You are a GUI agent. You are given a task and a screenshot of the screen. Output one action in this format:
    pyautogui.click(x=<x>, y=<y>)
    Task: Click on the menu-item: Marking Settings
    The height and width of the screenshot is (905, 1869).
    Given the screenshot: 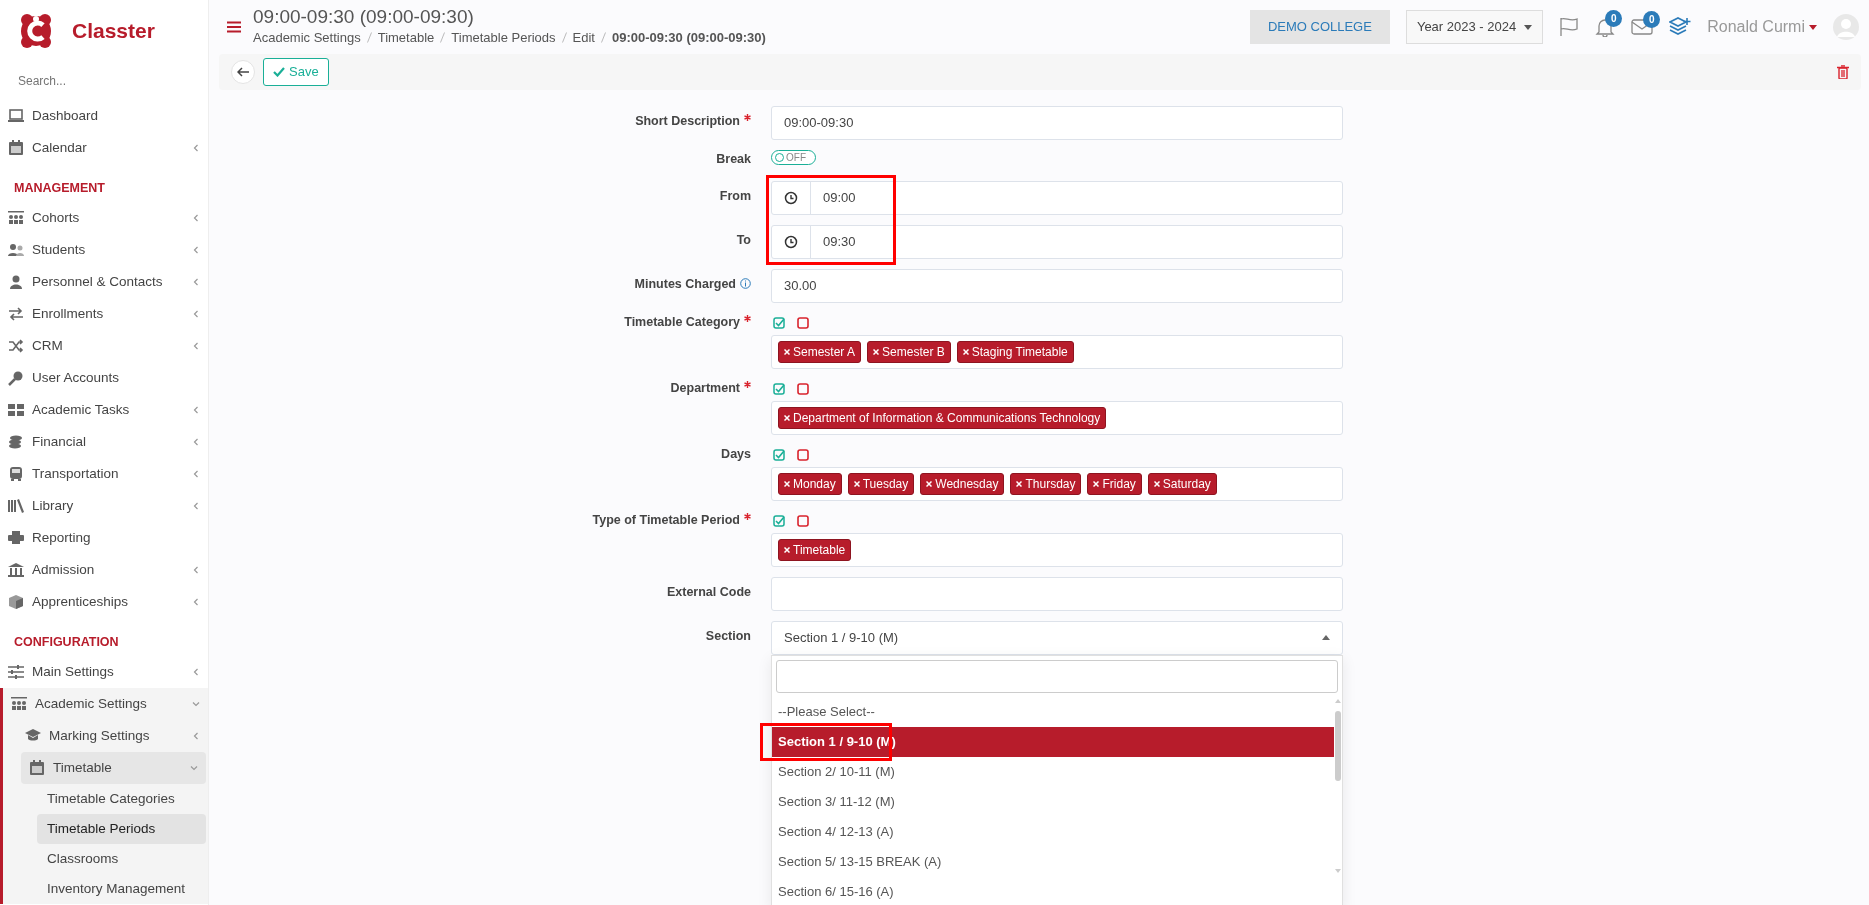 What is the action you would take?
    pyautogui.click(x=105, y=736)
    